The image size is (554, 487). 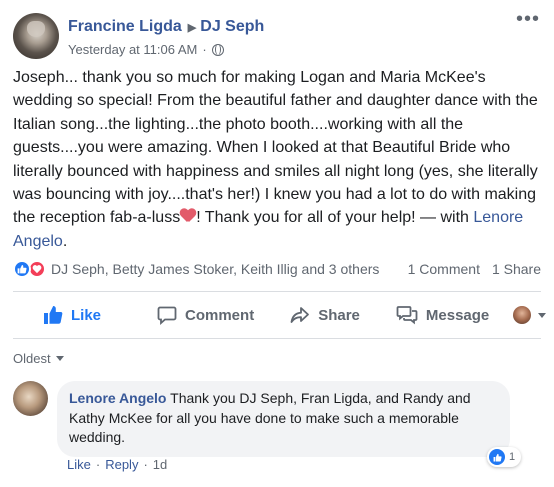 I want to click on author-name-link: Francine Ligda, so click(x=125, y=27).